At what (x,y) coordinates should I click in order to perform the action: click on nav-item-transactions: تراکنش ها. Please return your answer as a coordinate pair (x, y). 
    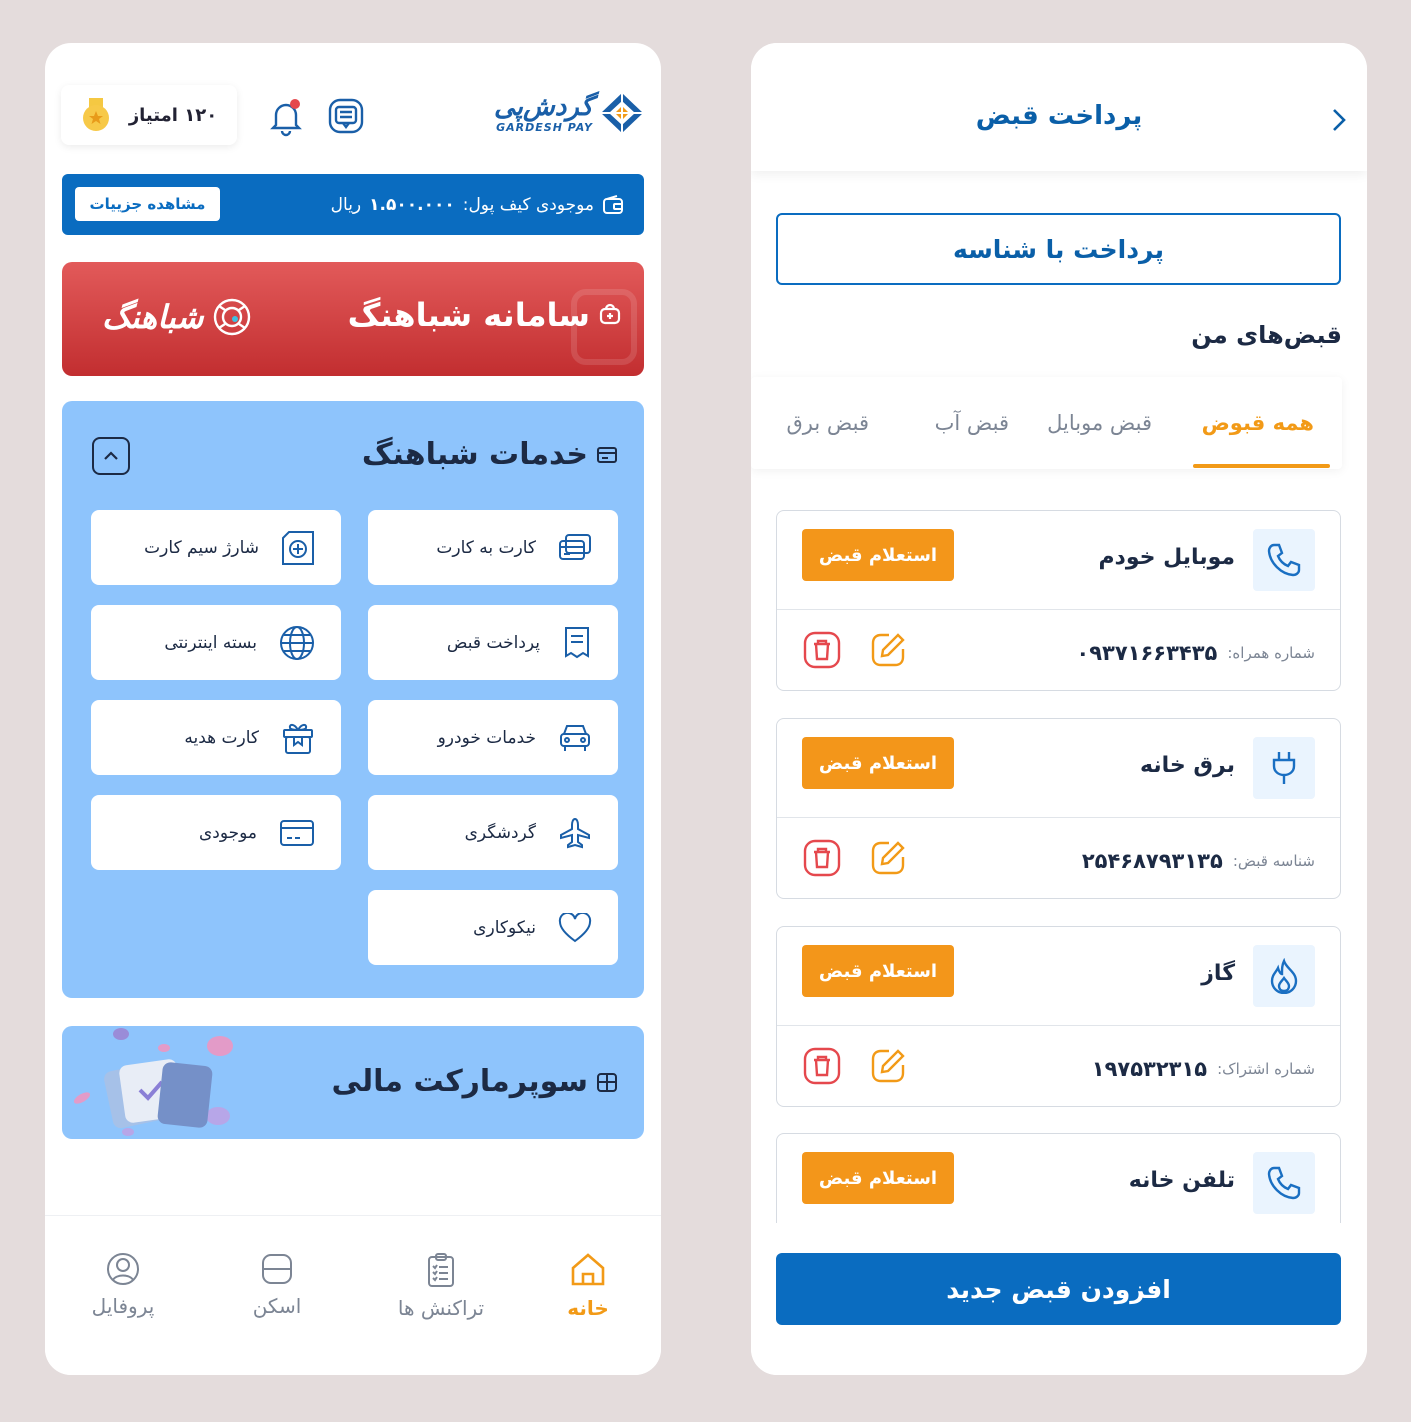
    Looking at the image, I should click on (441, 1286).